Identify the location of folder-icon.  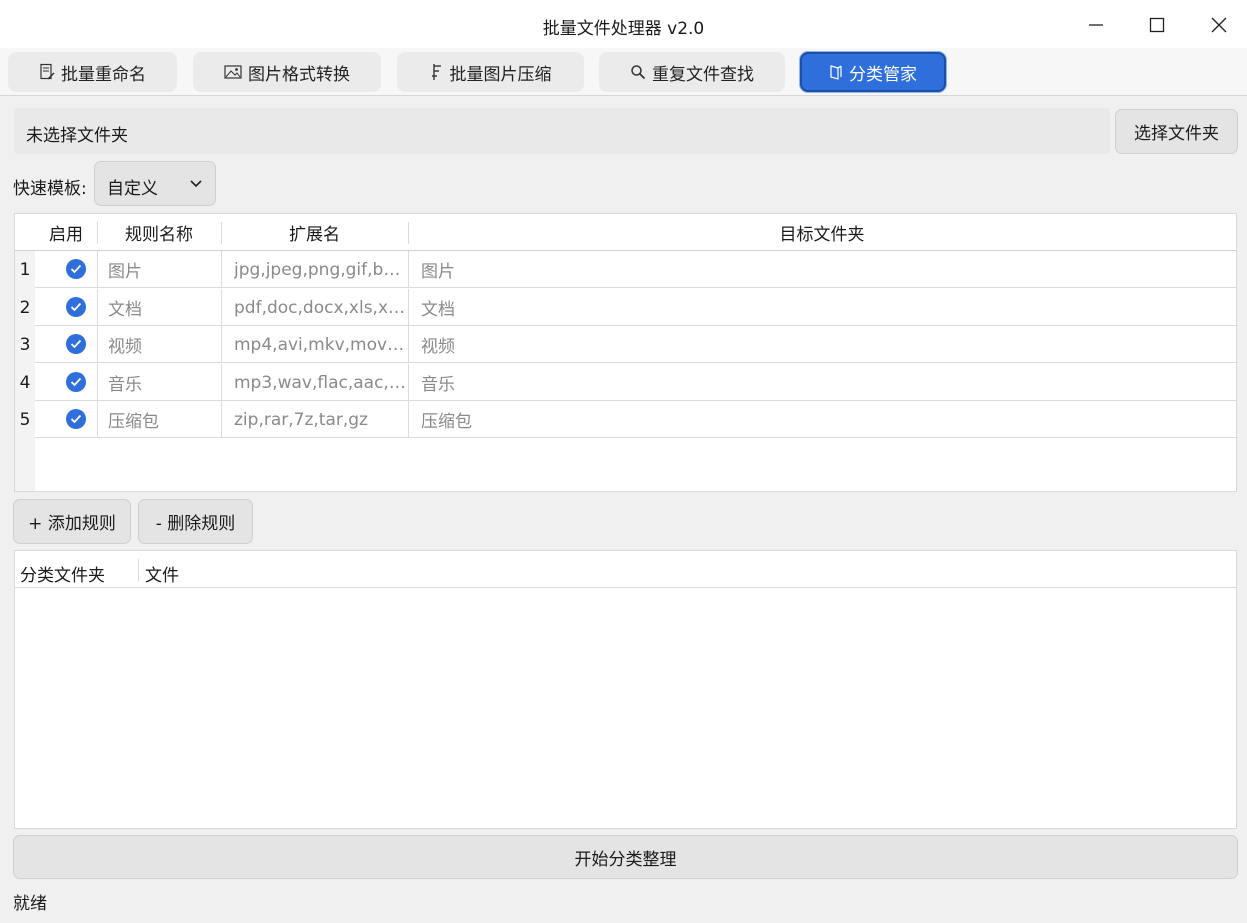
(836, 72).